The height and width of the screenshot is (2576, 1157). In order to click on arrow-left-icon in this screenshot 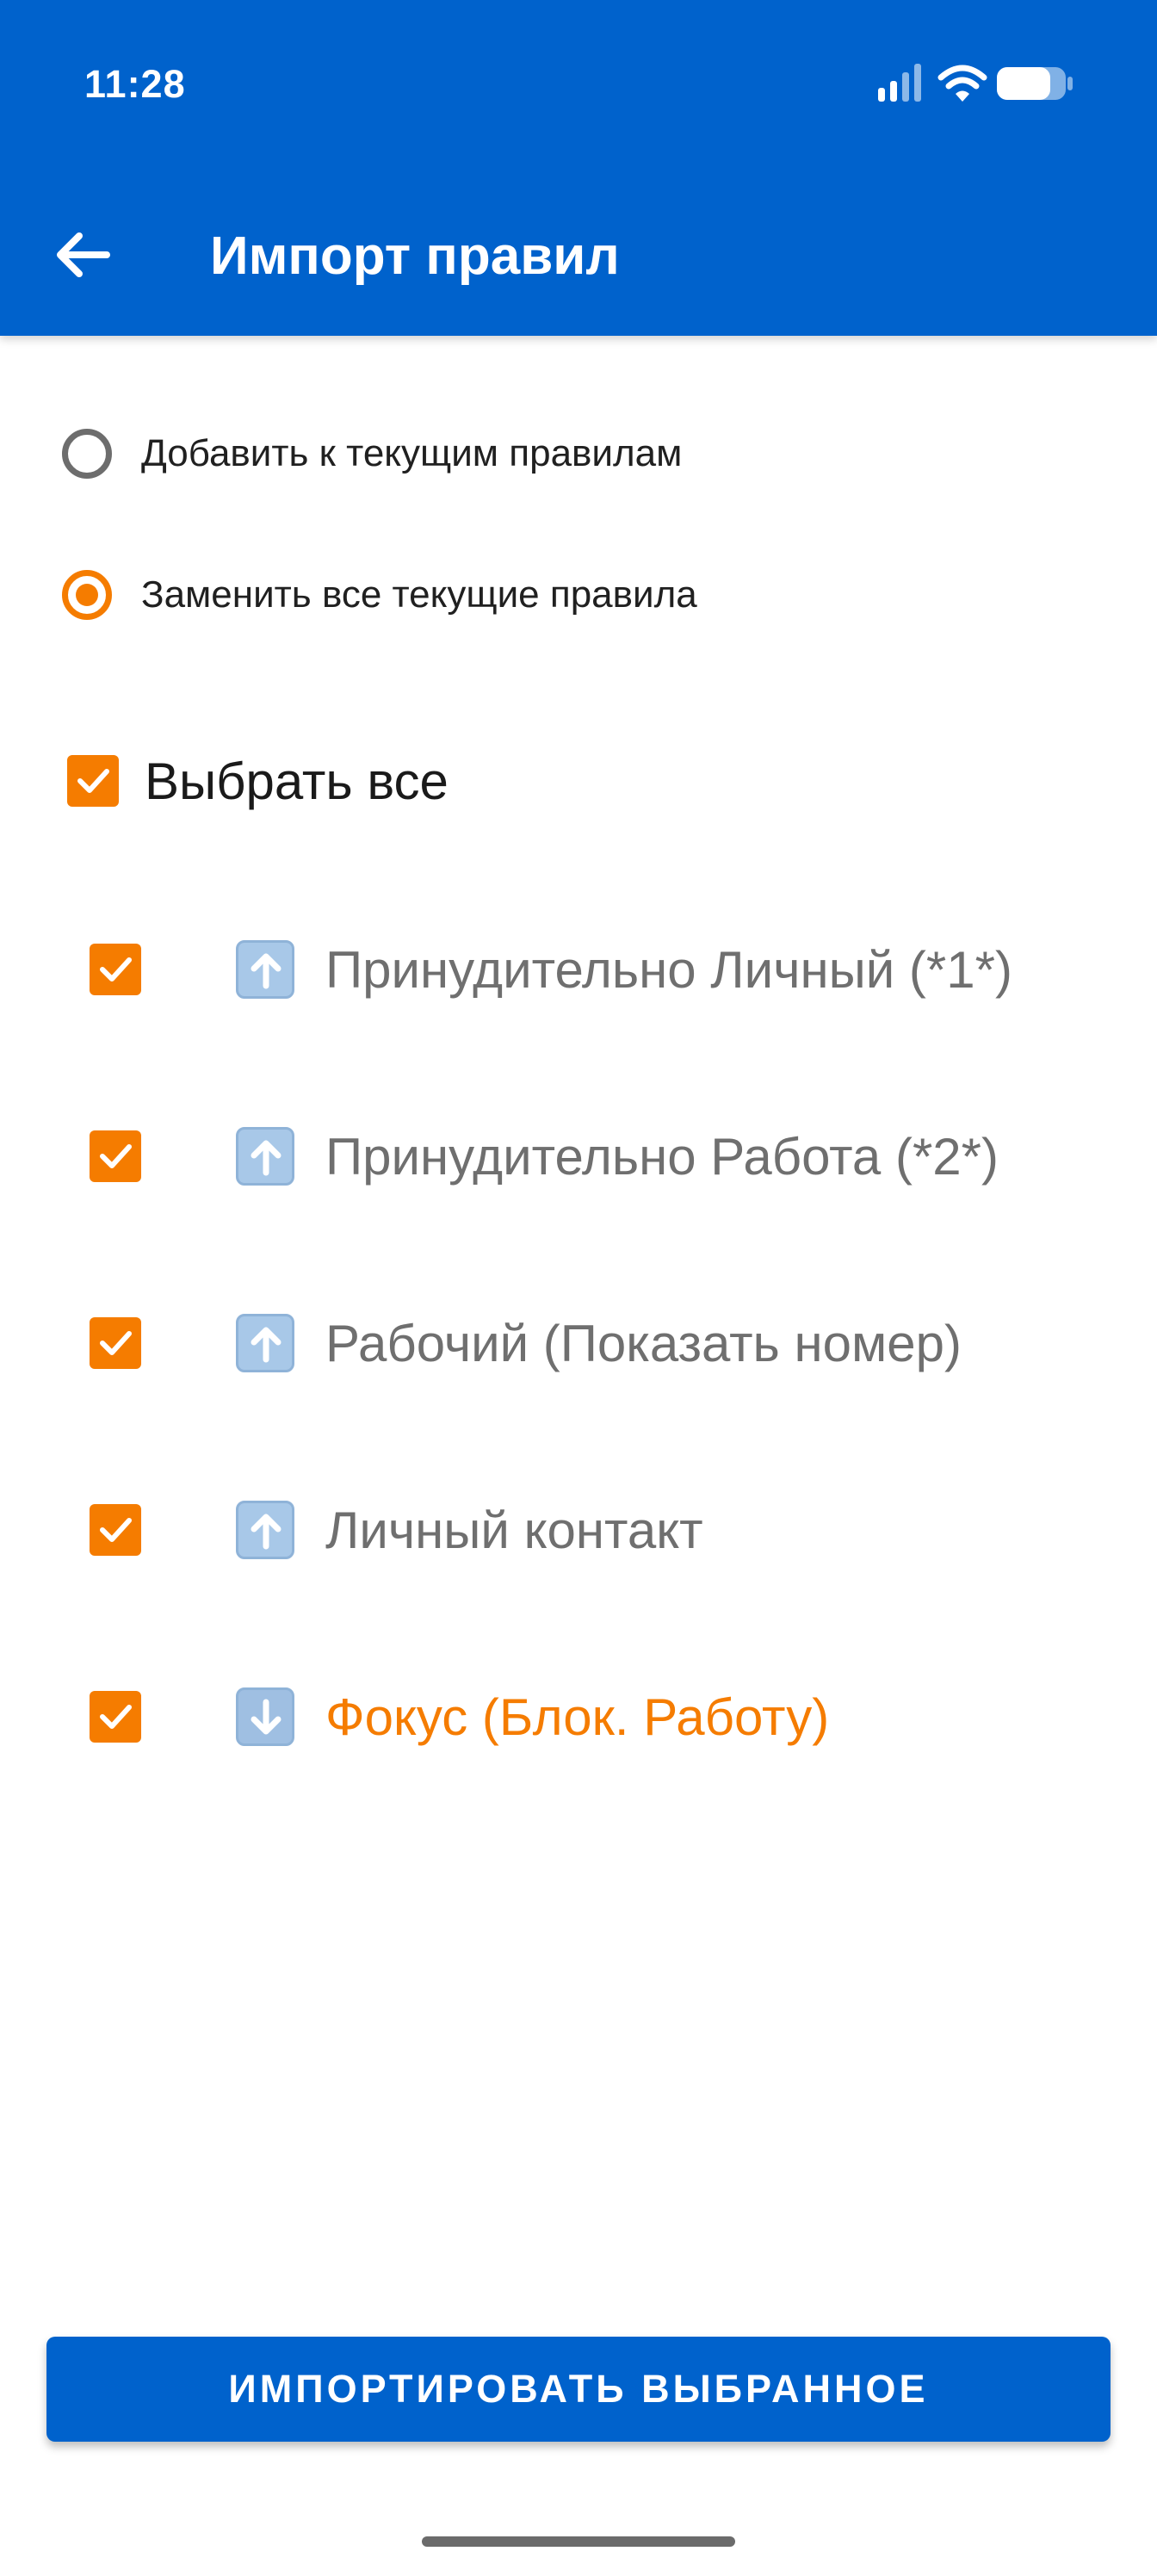, I will do `click(84, 255)`.